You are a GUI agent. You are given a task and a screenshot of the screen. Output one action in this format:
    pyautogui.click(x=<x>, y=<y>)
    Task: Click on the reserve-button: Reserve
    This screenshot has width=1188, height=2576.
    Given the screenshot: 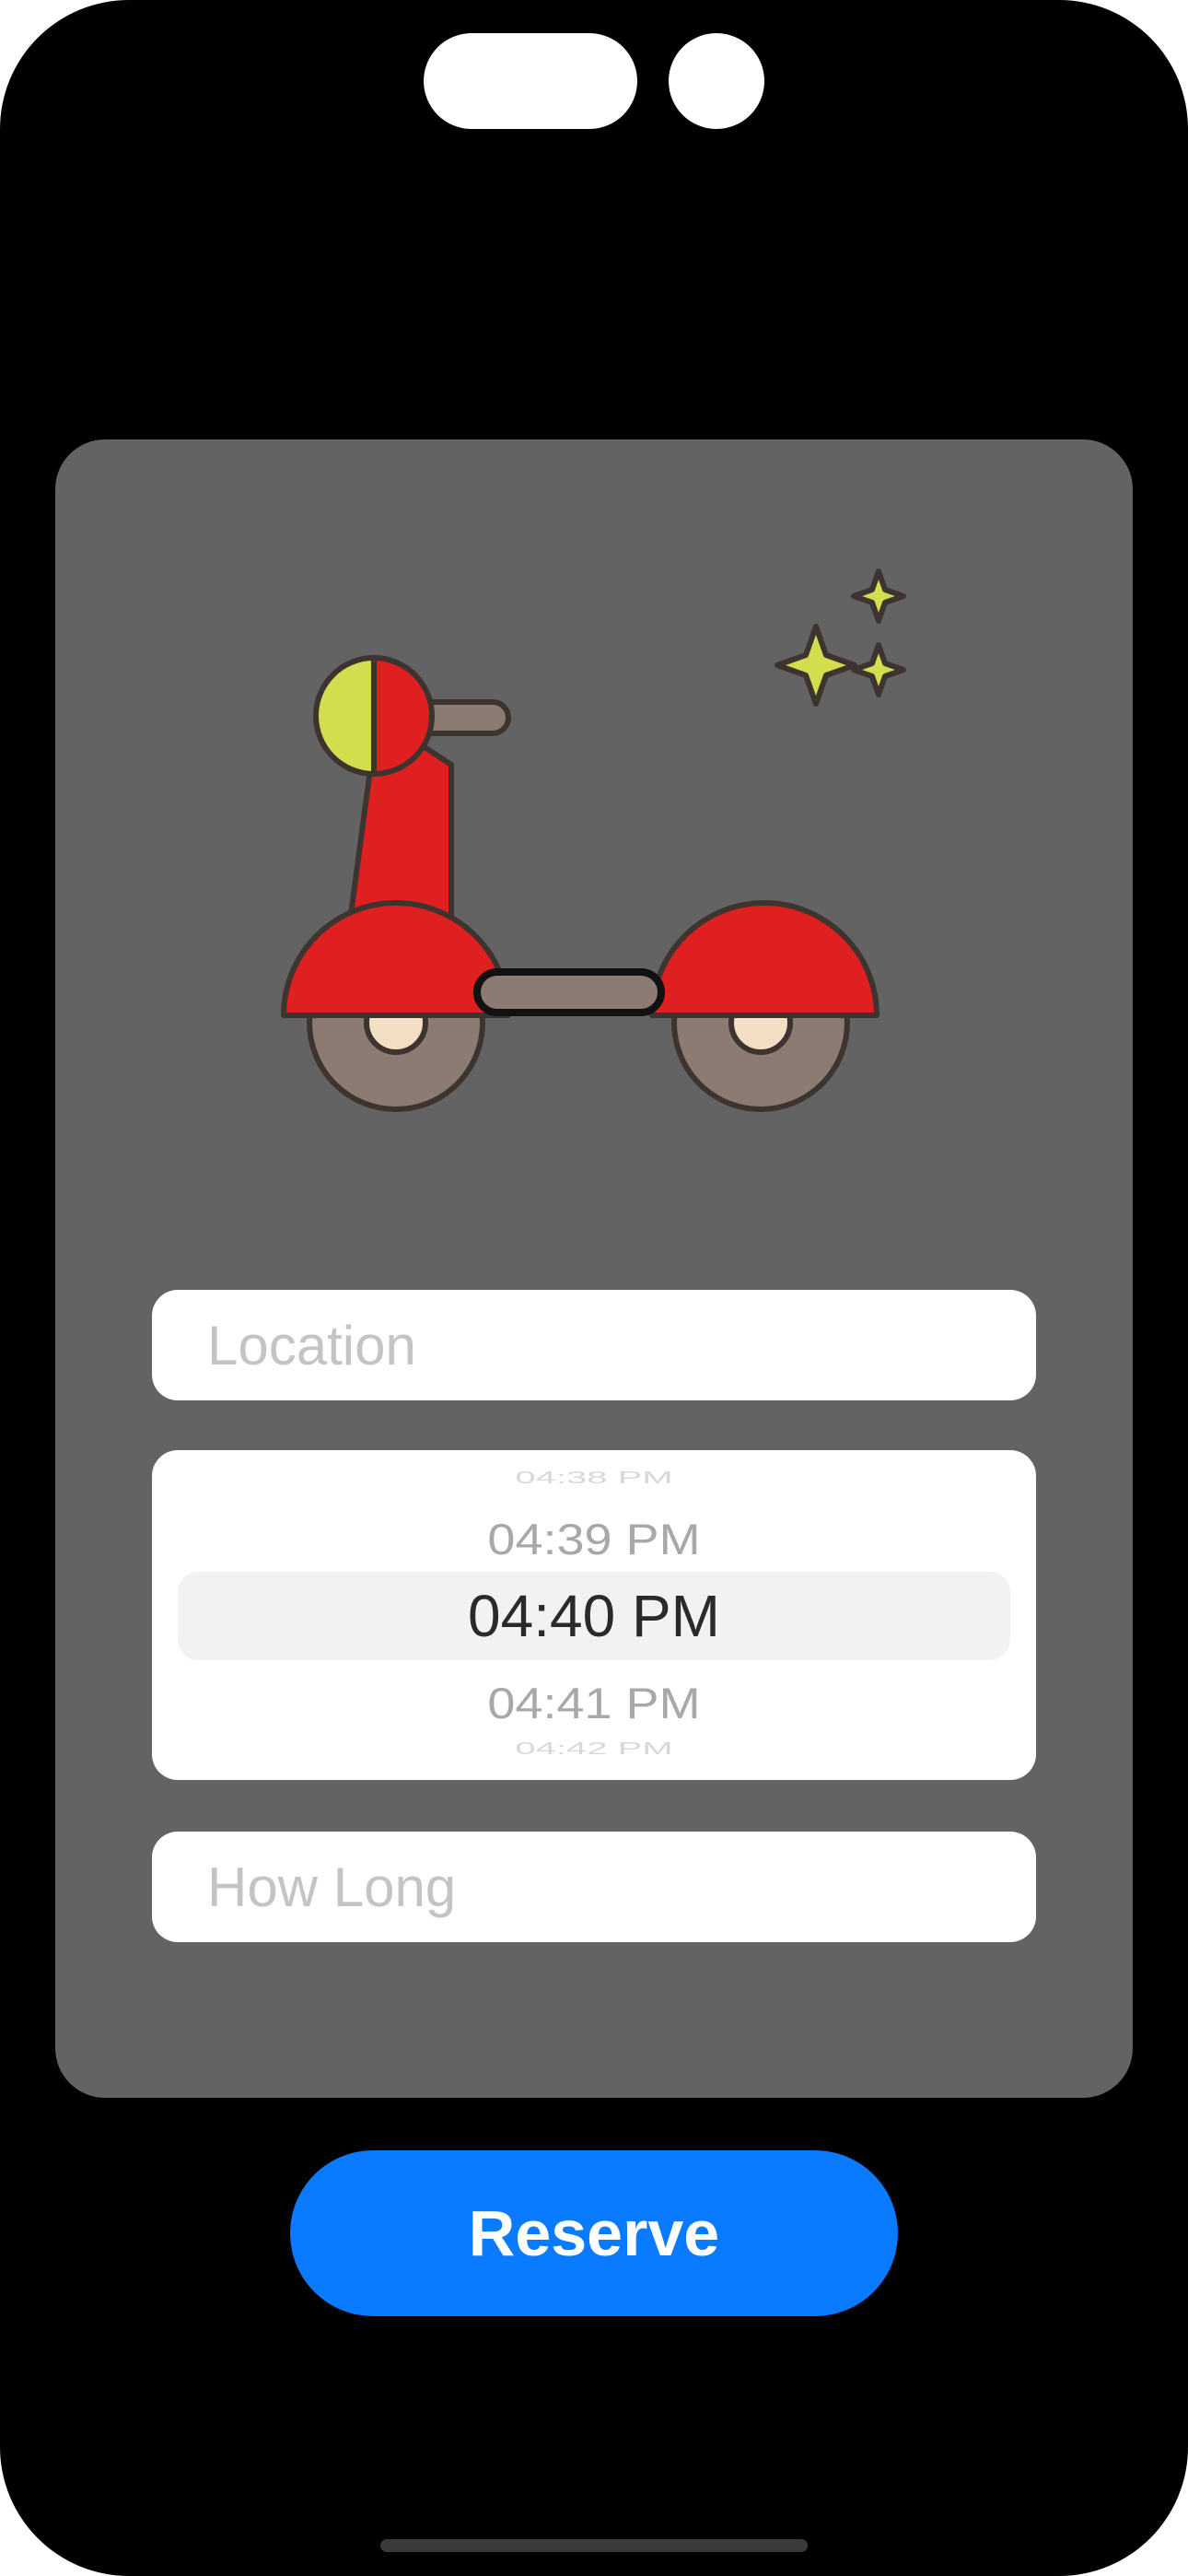 What is the action you would take?
    pyautogui.click(x=594, y=2233)
    